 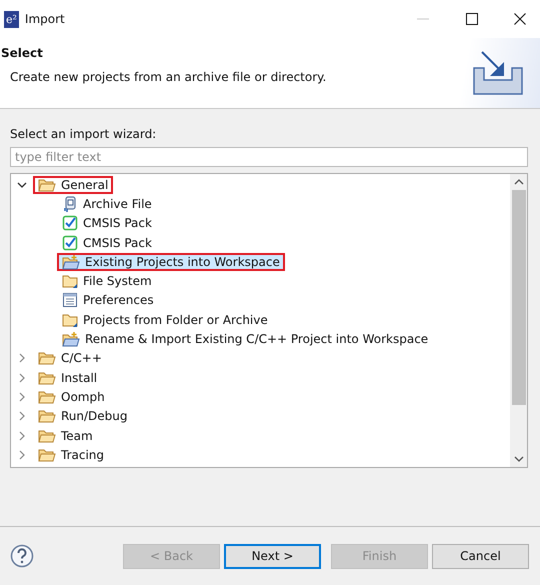 I want to click on window-title: Import, so click(x=44, y=19).